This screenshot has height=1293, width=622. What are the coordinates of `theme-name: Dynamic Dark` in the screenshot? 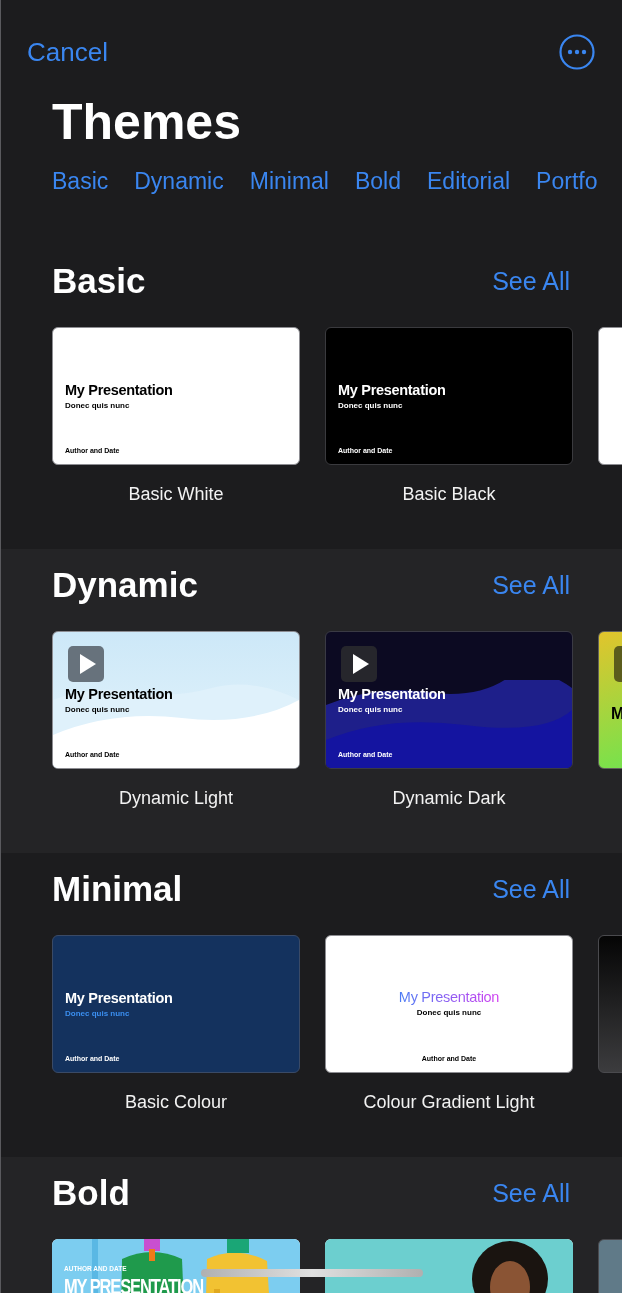 It's located at (449, 798).